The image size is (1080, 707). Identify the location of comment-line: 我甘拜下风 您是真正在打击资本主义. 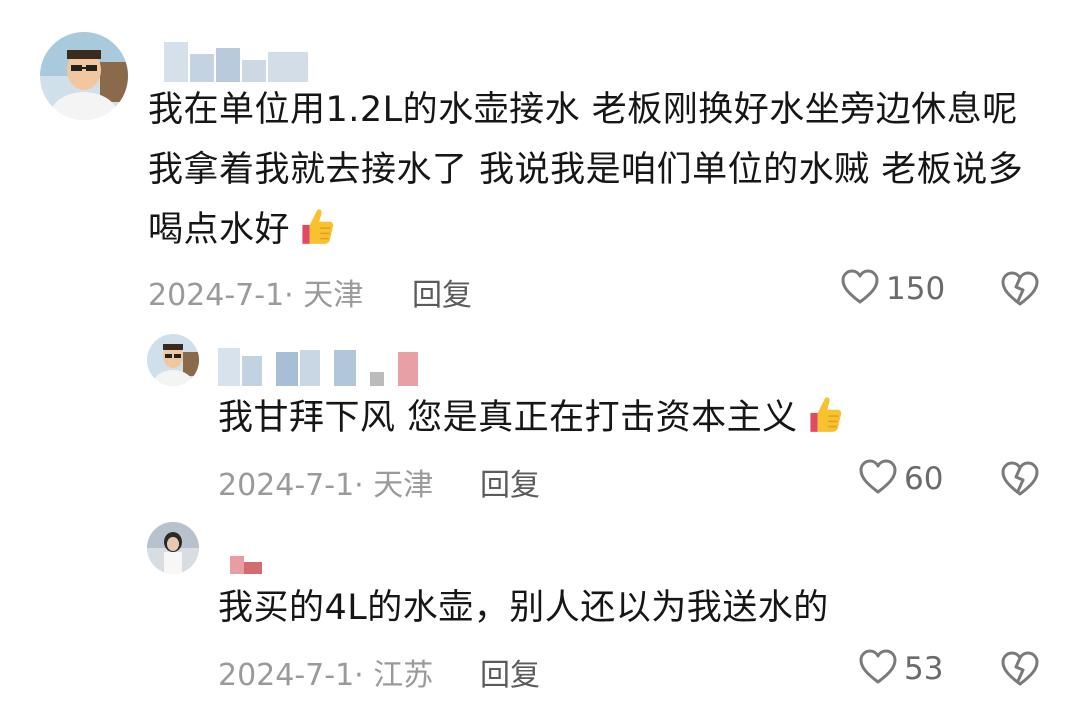
(508, 418).